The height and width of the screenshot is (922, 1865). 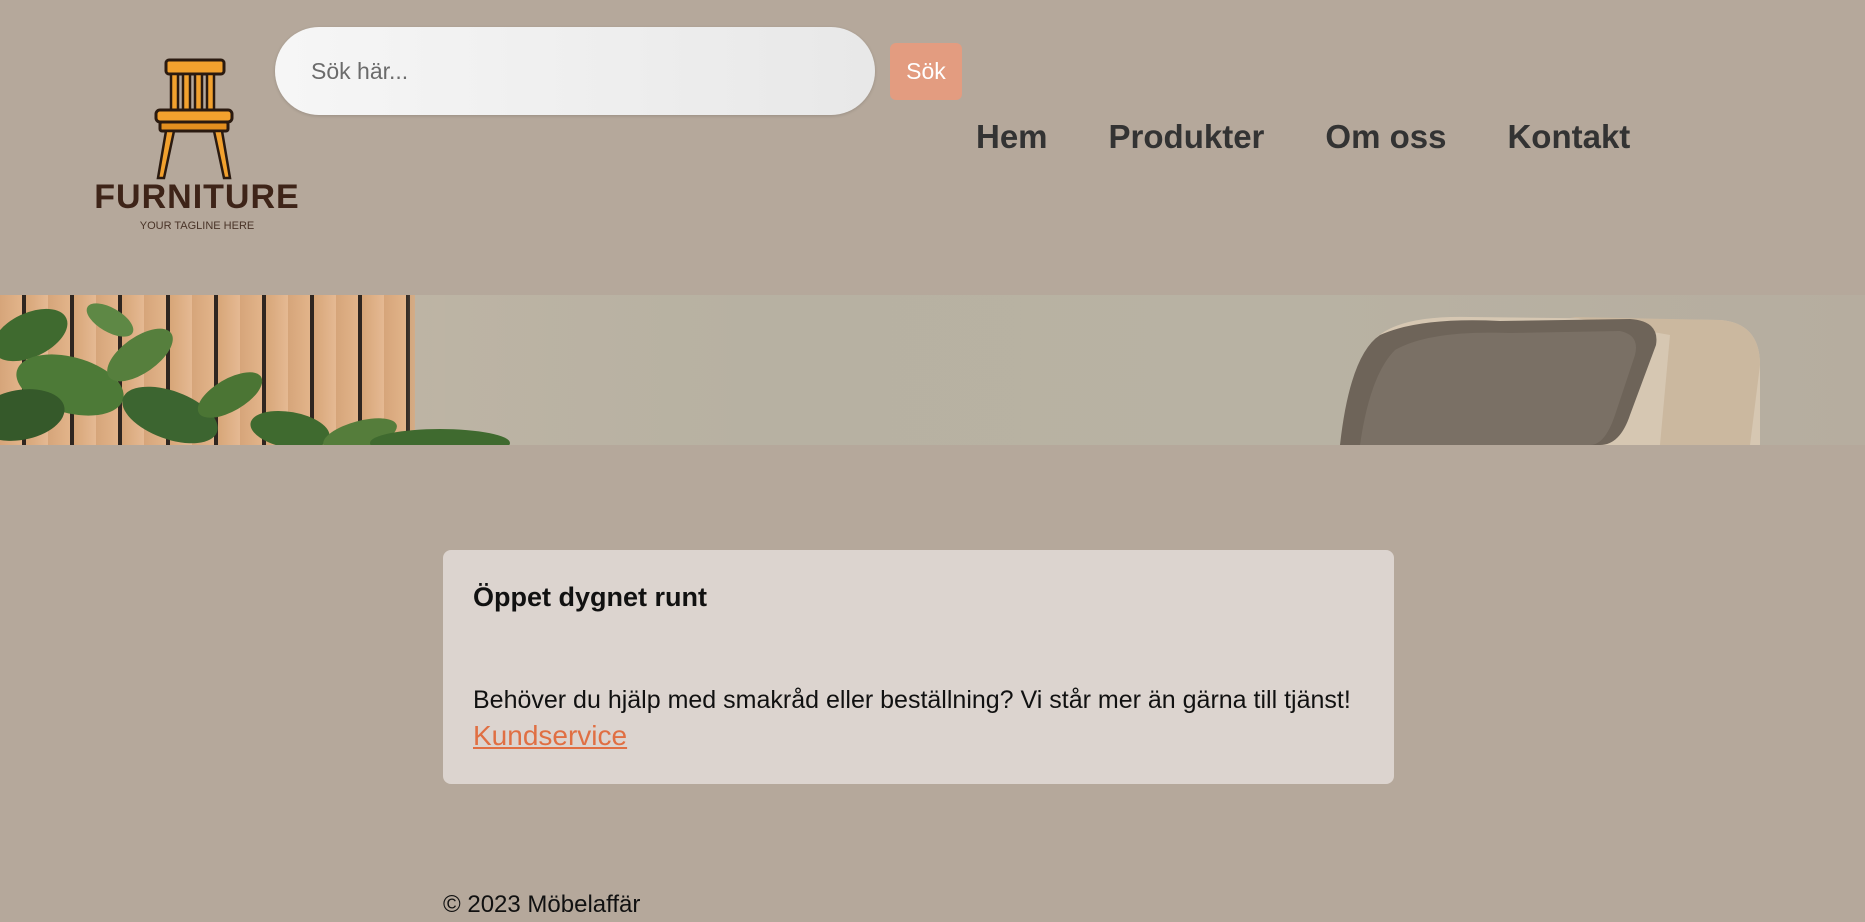 What do you see at coordinates (575, 71) in the screenshot?
I see `search-input` at bounding box center [575, 71].